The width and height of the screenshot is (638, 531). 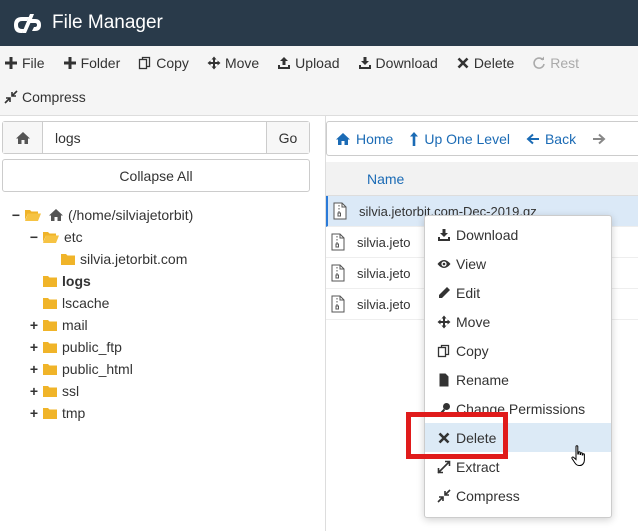 I want to click on copy-label: Copy, so click(x=172, y=63).